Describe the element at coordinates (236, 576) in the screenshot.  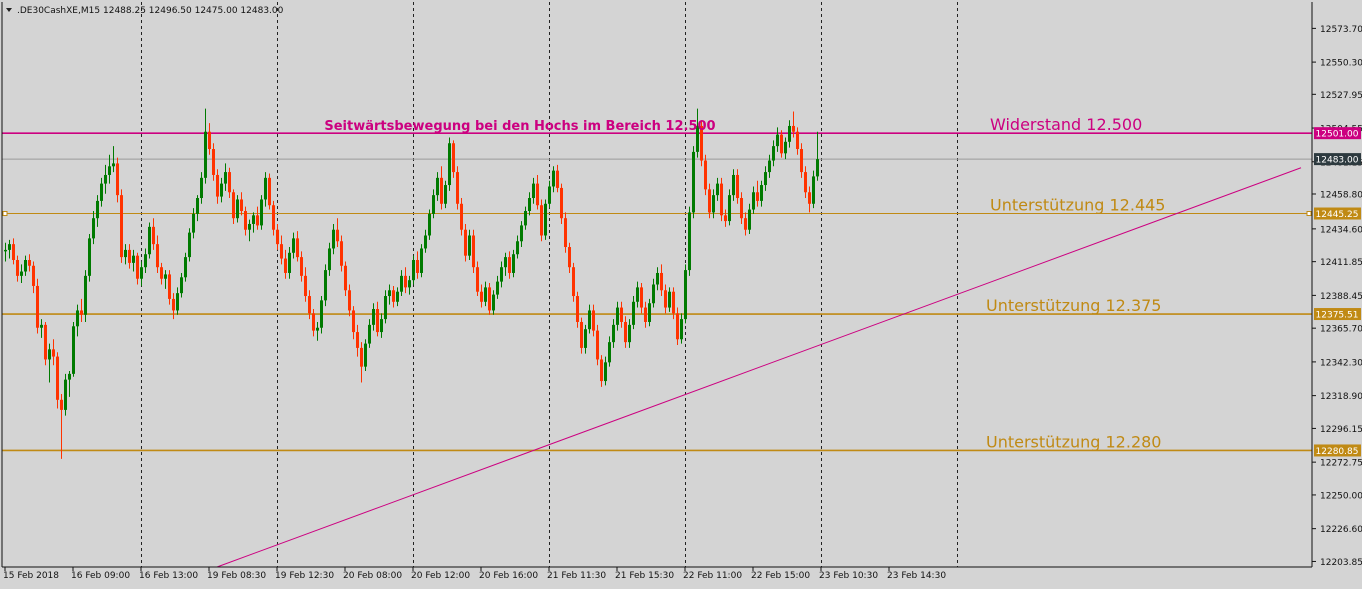
I see `x-tick-label: 19 Feb 08:30` at that location.